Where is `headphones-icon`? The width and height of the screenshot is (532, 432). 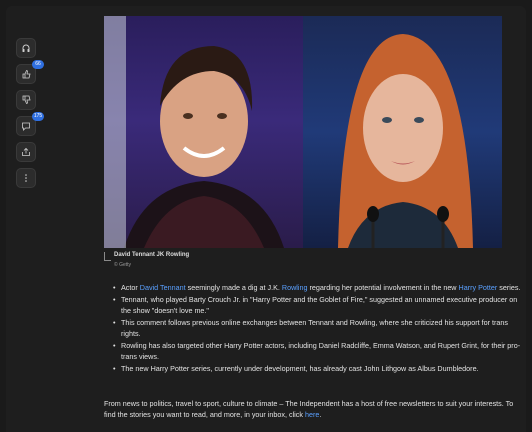 headphones-icon is located at coordinates (26, 48).